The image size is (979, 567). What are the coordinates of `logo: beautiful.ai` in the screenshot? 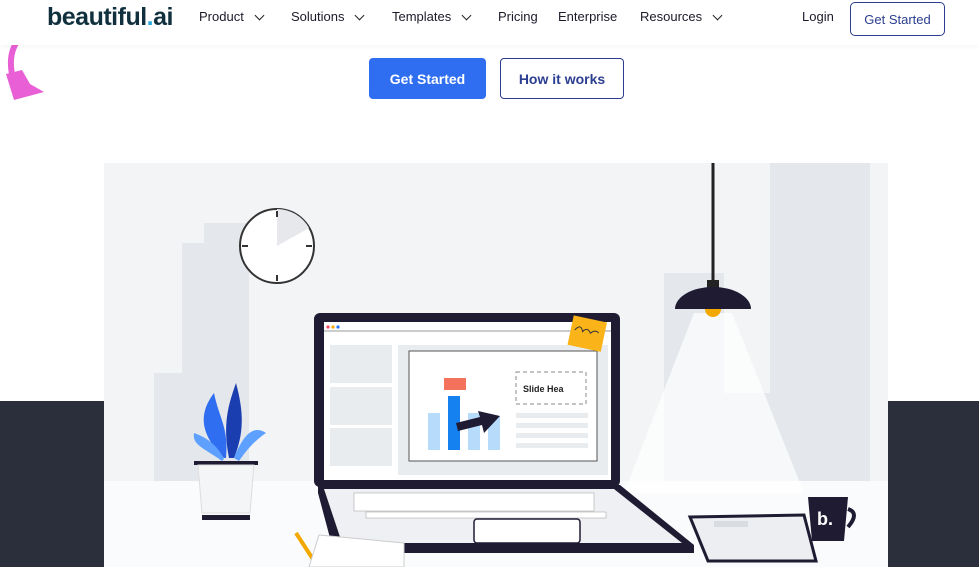 It's located at (110, 17).